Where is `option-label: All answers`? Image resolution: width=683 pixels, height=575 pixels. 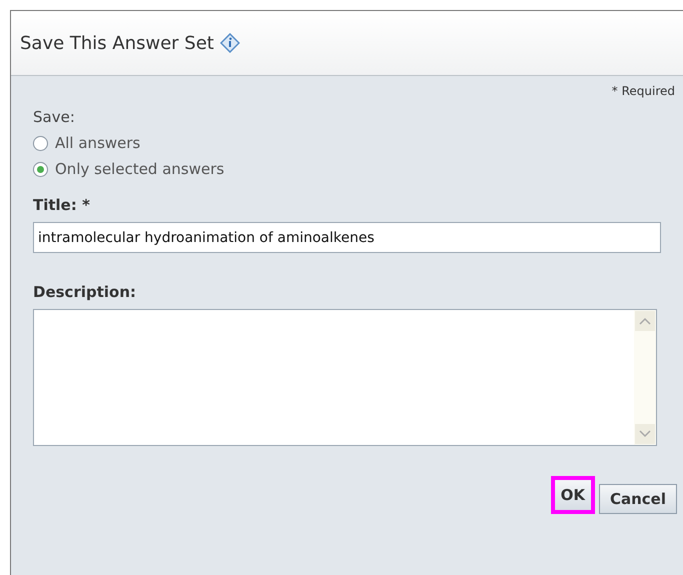
option-label: All answers is located at coordinates (97, 143).